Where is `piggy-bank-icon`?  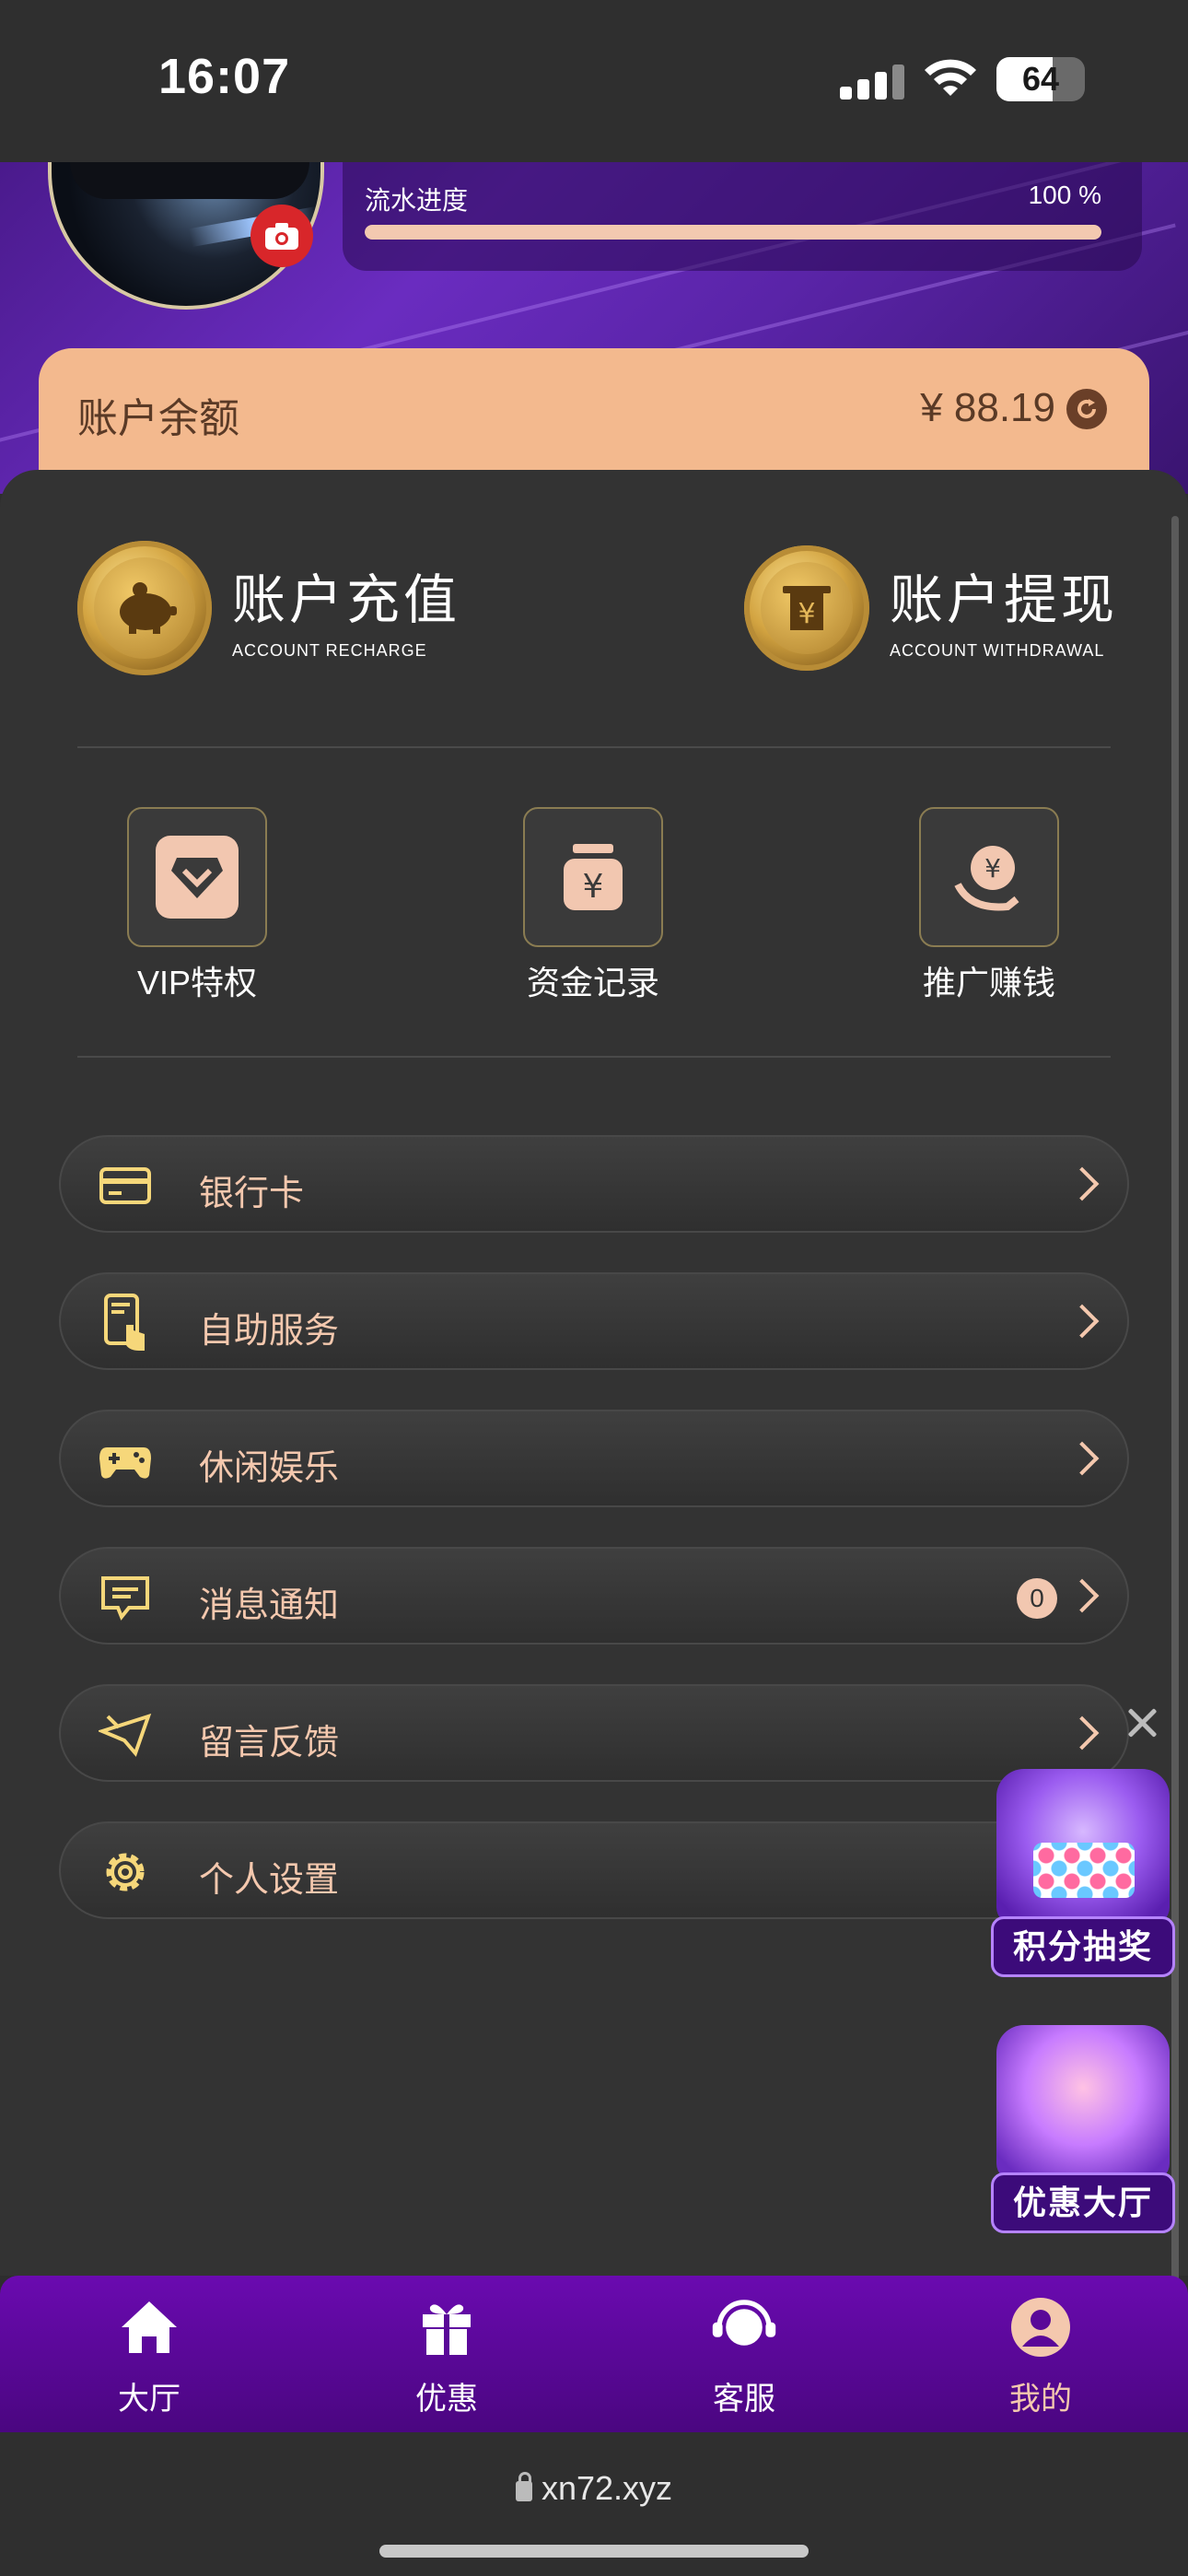
piggy-bank-icon is located at coordinates (144, 608).